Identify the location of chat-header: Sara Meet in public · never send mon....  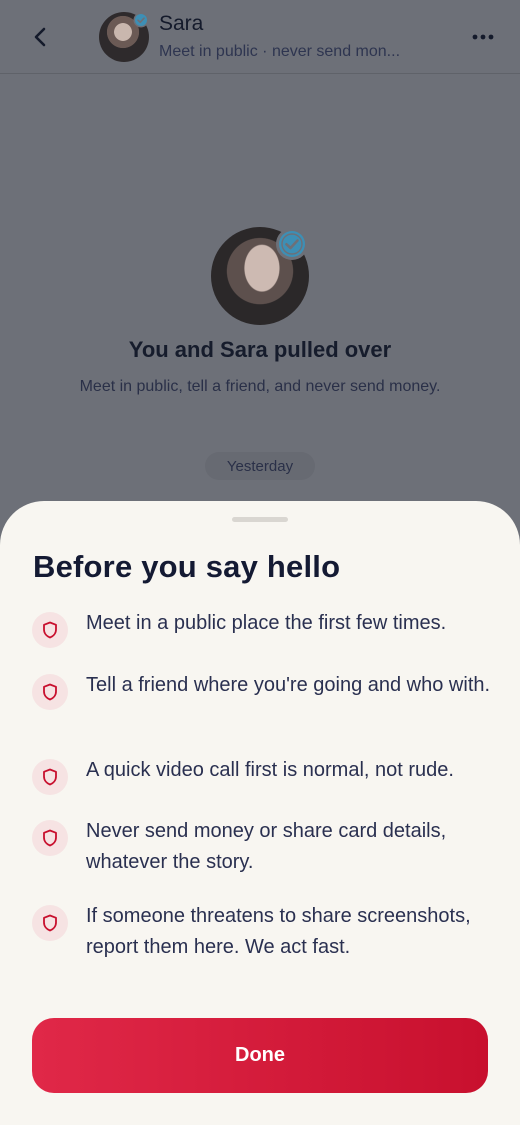
(260, 37).